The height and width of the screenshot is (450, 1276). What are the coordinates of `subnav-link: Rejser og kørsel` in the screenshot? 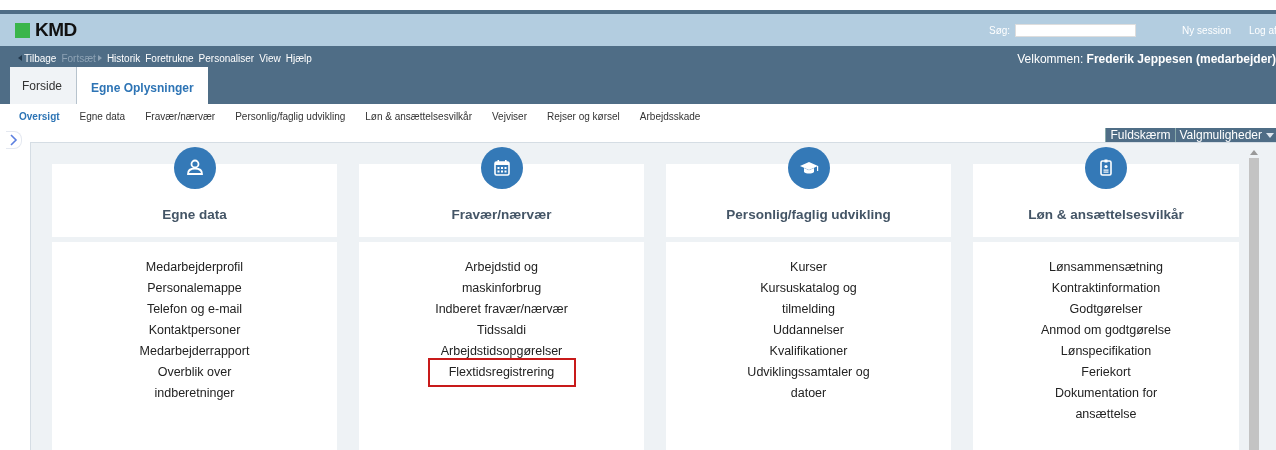 It's located at (583, 119).